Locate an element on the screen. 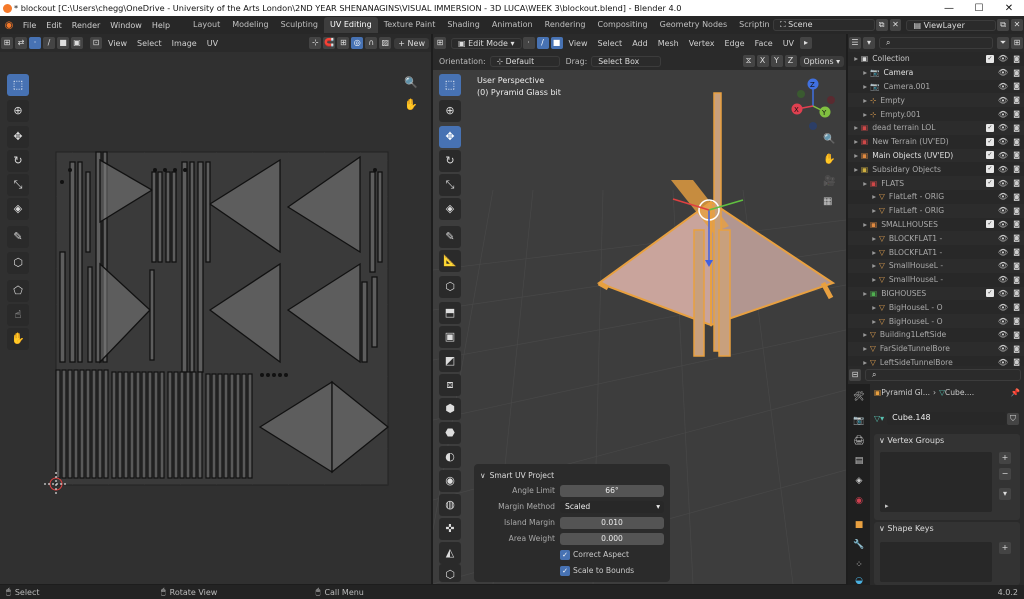 This screenshot has height=599, width=1024. island-select-icon: ▣ is located at coordinates (77, 43).